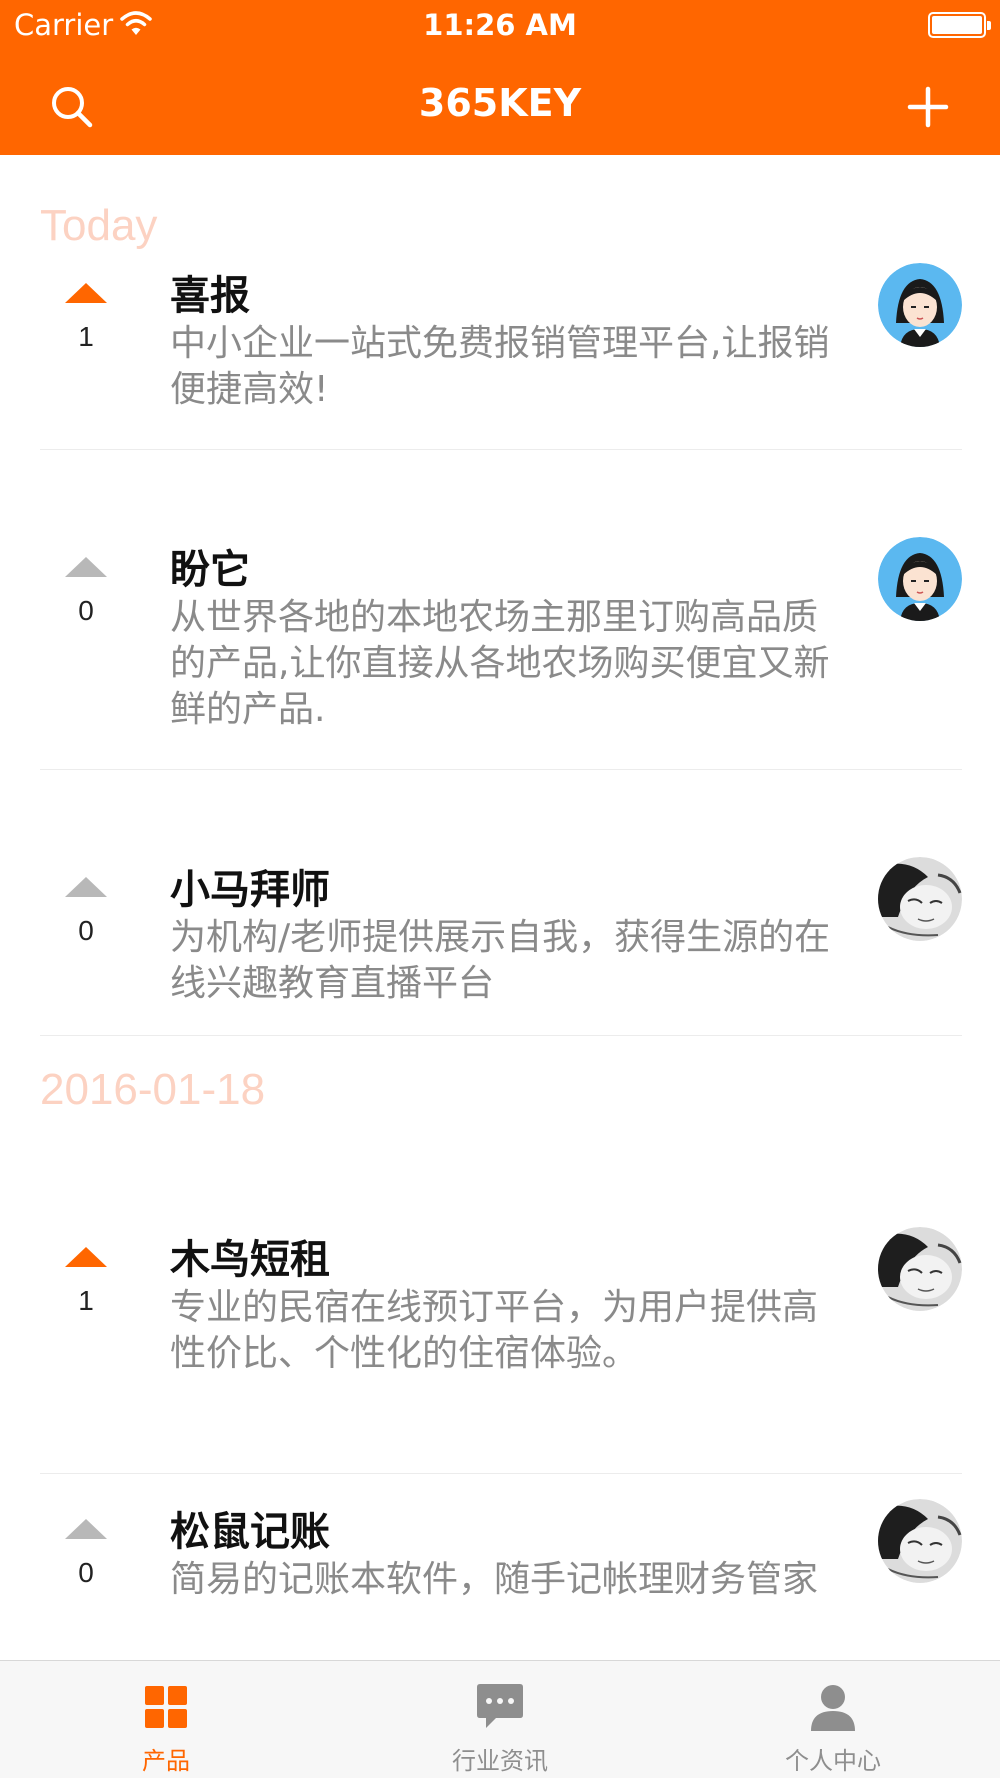 The height and width of the screenshot is (1778, 1000). I want to click on product-title: 松鼠记账, so click(250, 1532).